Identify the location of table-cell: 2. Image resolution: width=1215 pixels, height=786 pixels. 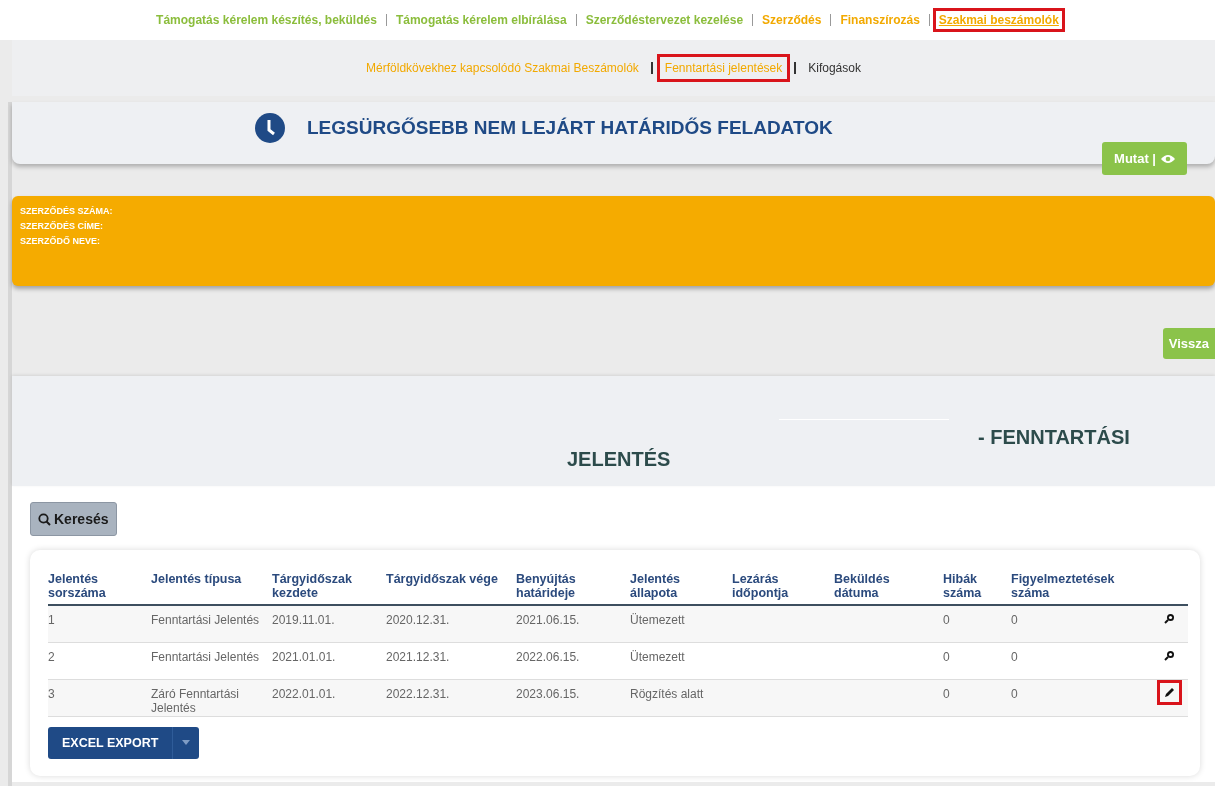
(51, 656).